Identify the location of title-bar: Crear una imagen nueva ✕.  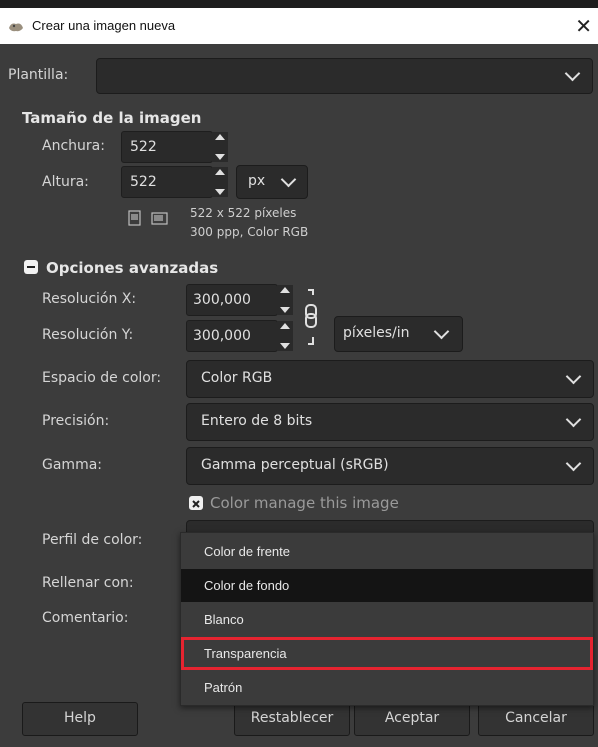
(299, 26).